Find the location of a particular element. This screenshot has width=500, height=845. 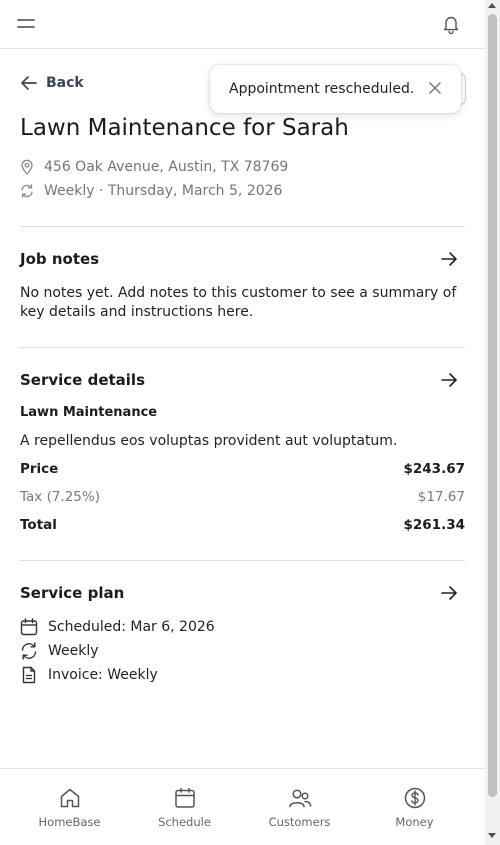

price-row: Price $243.67 is located at coordinates (242, 469).